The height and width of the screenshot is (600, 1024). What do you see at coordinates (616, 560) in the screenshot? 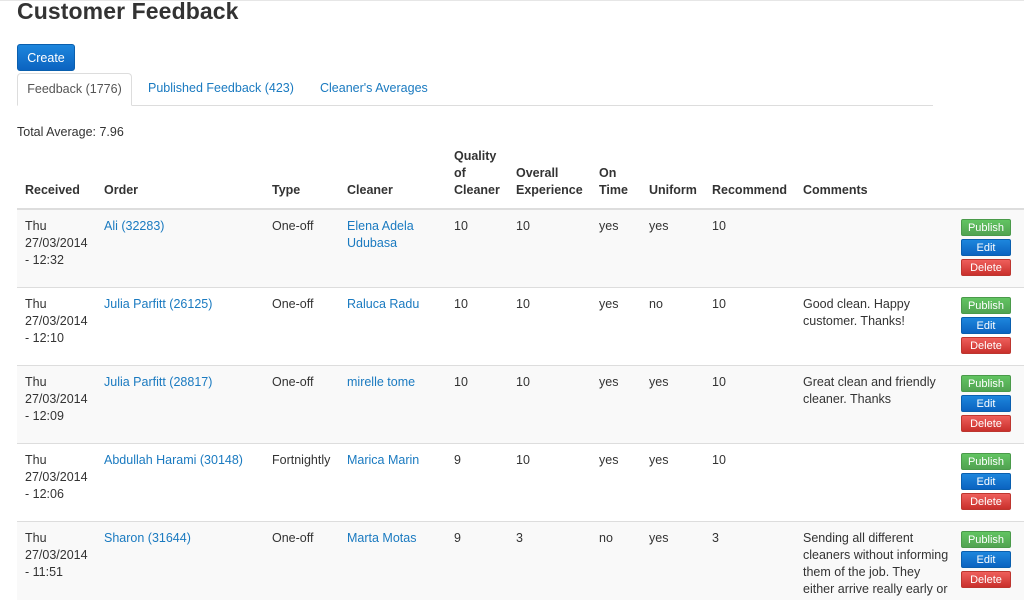
I see `cell-on-time: no` at bounding box center [616, 560].